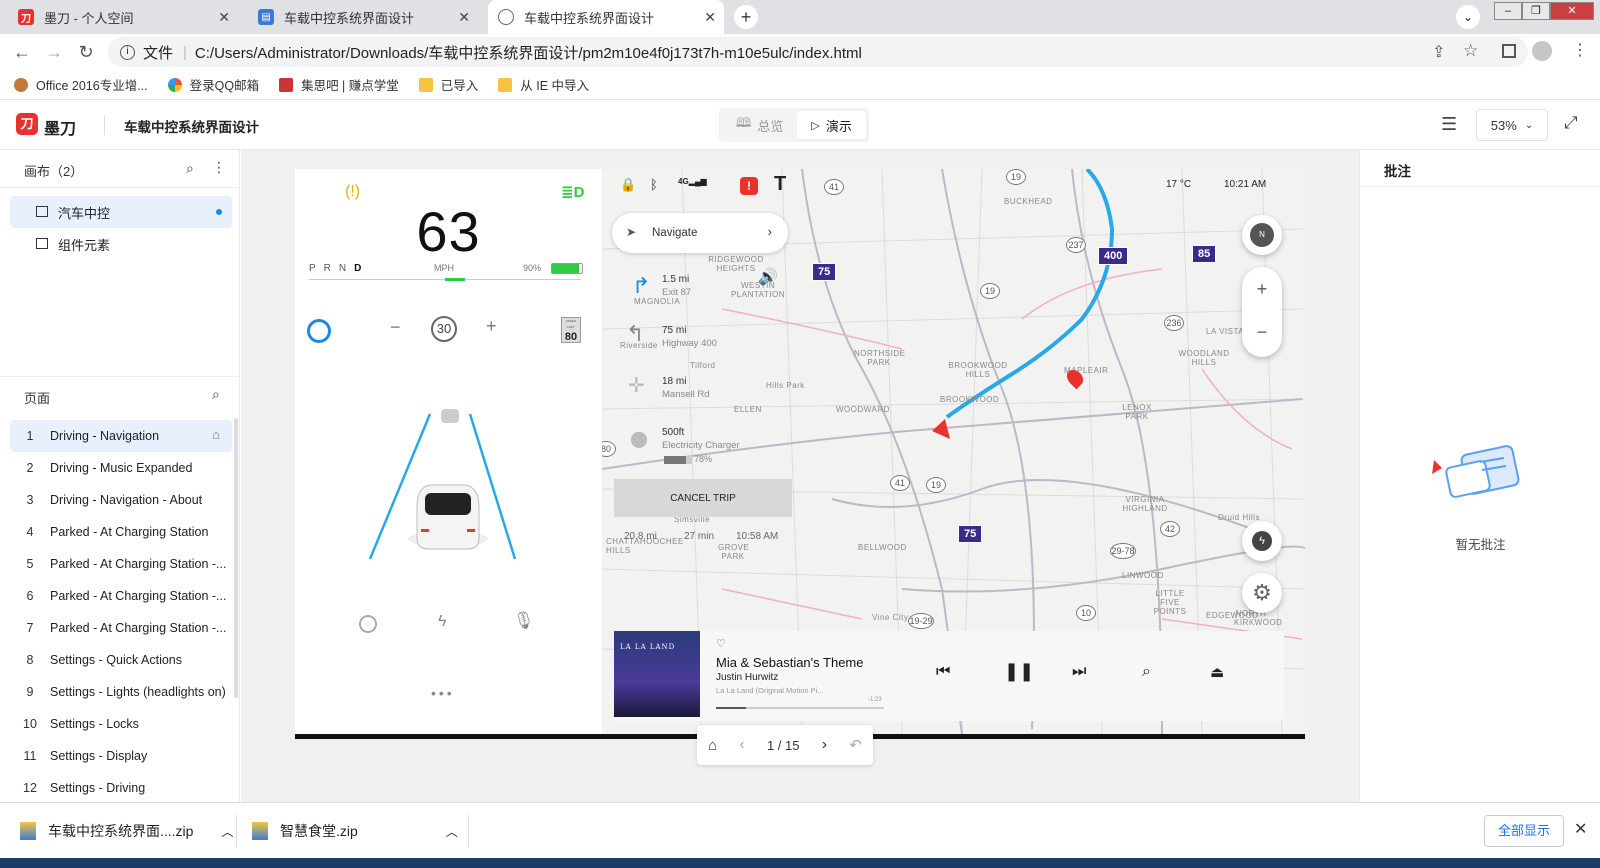 This screenshot has height=868, width=1600. I want to click on previous-page-button: ‹, so click(741, 745).